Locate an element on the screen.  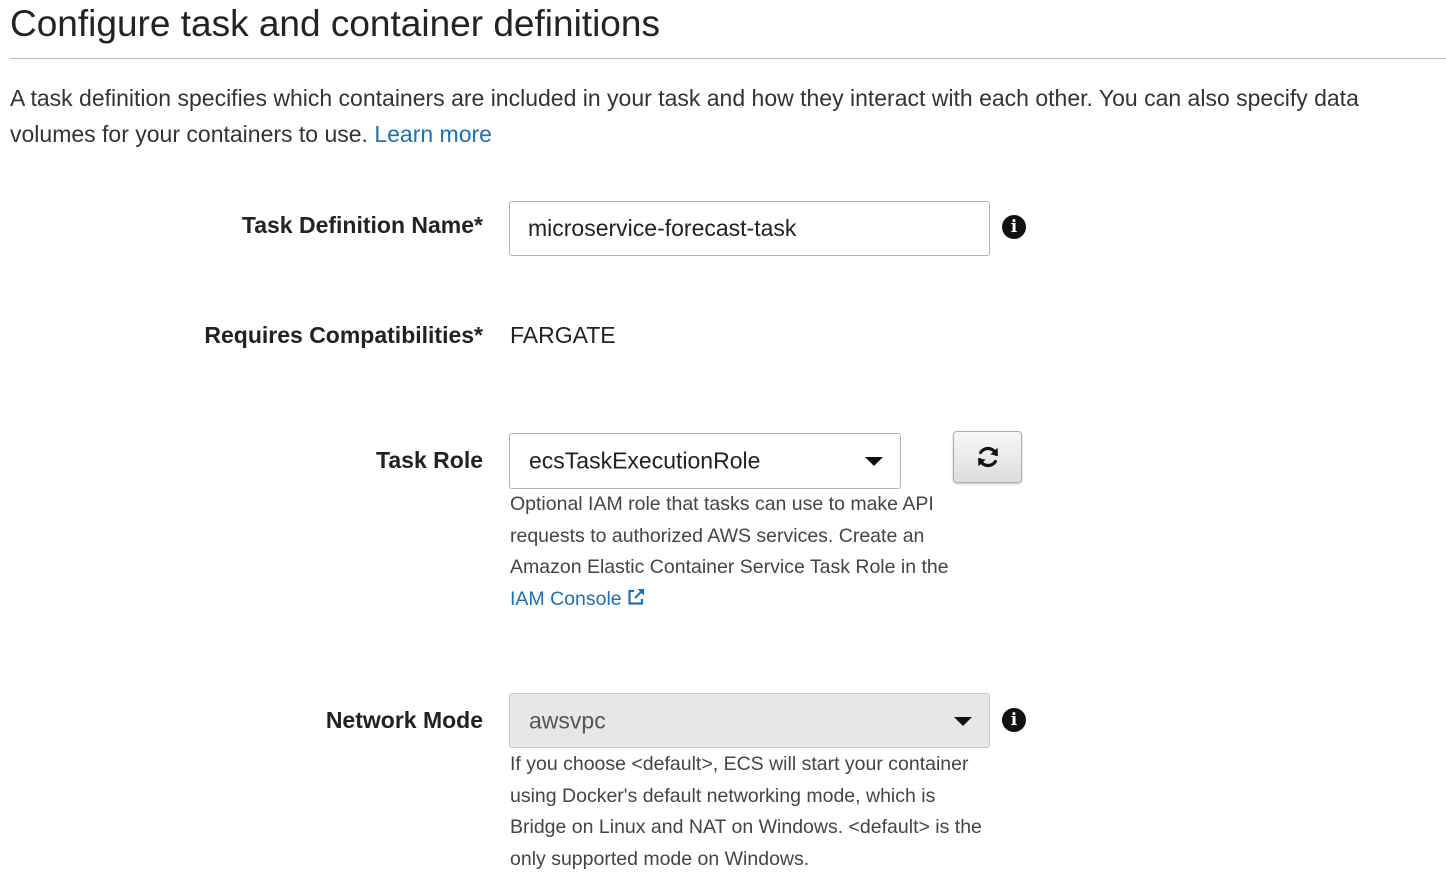
iam-console-link: IAM Console is located at coordinates (578, 599).